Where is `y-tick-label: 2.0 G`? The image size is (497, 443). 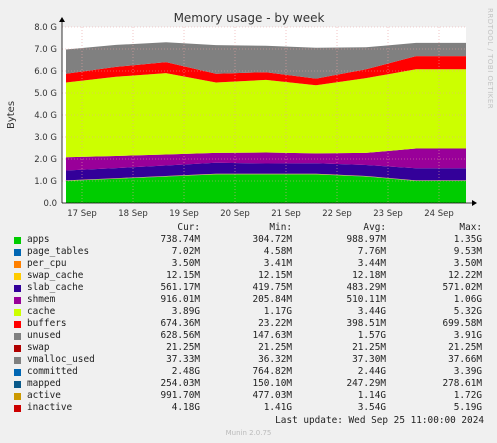 y-tick-label: 2.0 G is located at coordinates (45, 160).